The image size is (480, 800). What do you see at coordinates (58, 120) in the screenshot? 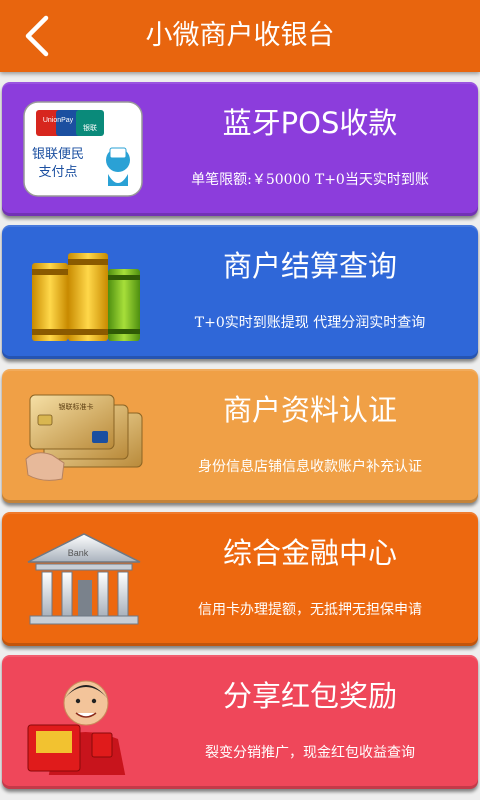
I see `svg-text: UnionPay` at bounding box center [58, 120].